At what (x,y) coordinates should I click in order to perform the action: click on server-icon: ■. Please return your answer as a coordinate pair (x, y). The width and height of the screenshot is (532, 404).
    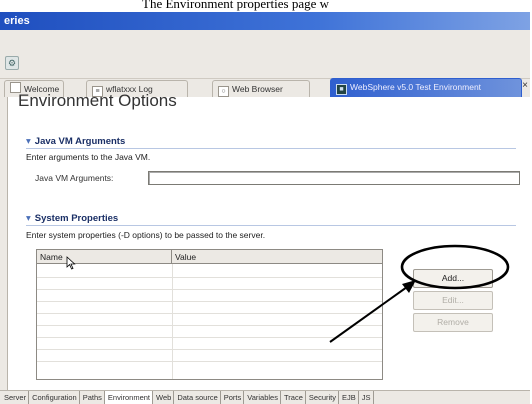
    Looking at the image, I should click on (341, 89).